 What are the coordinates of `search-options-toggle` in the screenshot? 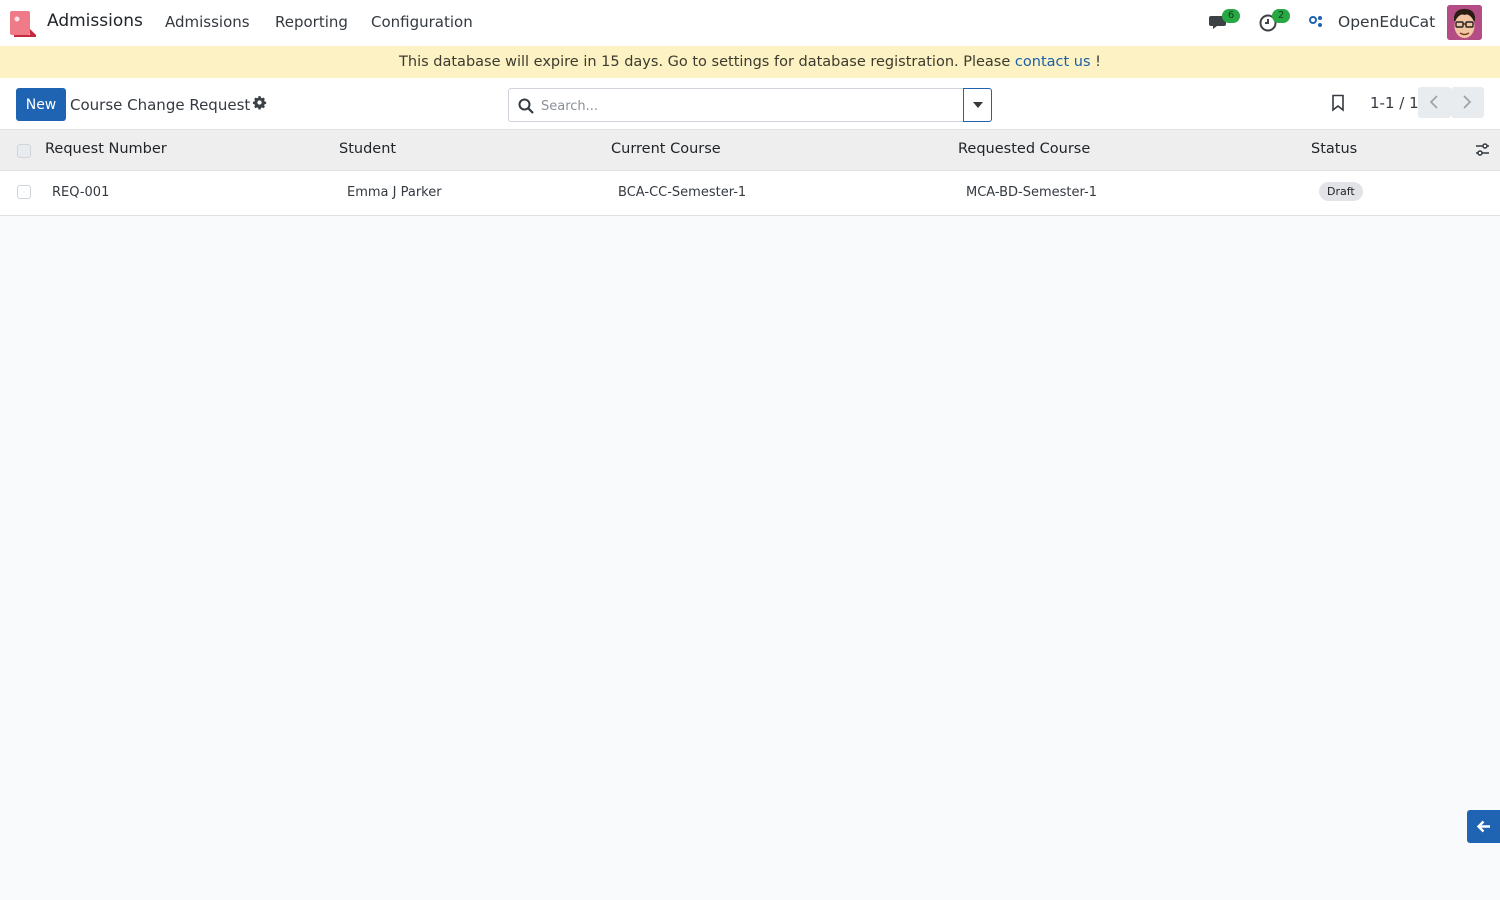 It's located at (977, 105).